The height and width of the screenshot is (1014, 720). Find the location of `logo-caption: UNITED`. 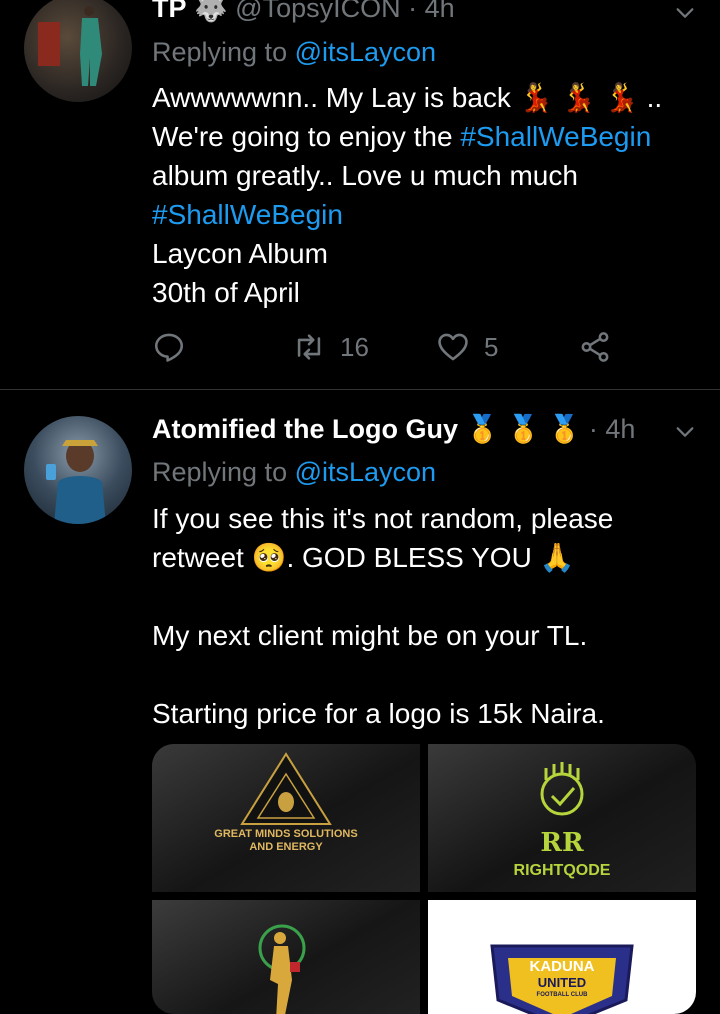

logo-caption: UNITED is located at coordinates (562, 982).